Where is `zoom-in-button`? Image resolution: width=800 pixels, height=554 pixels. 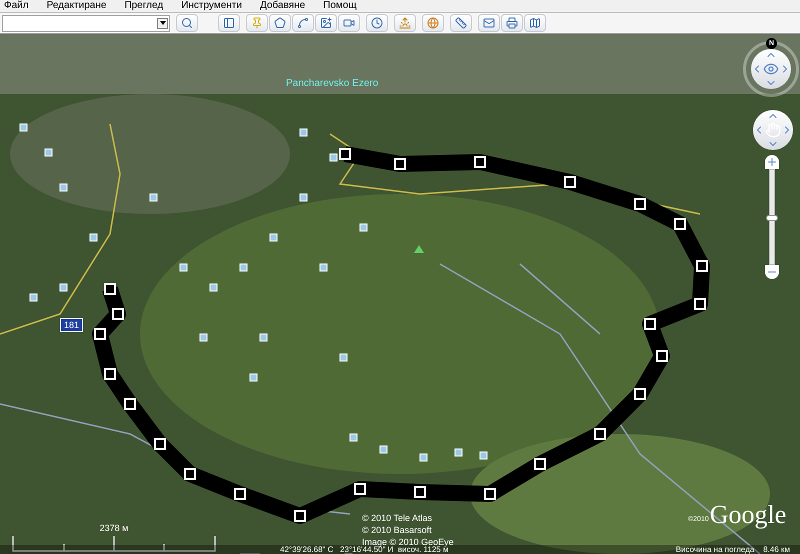 zoom-in-button is located at coordinates (772, 162).